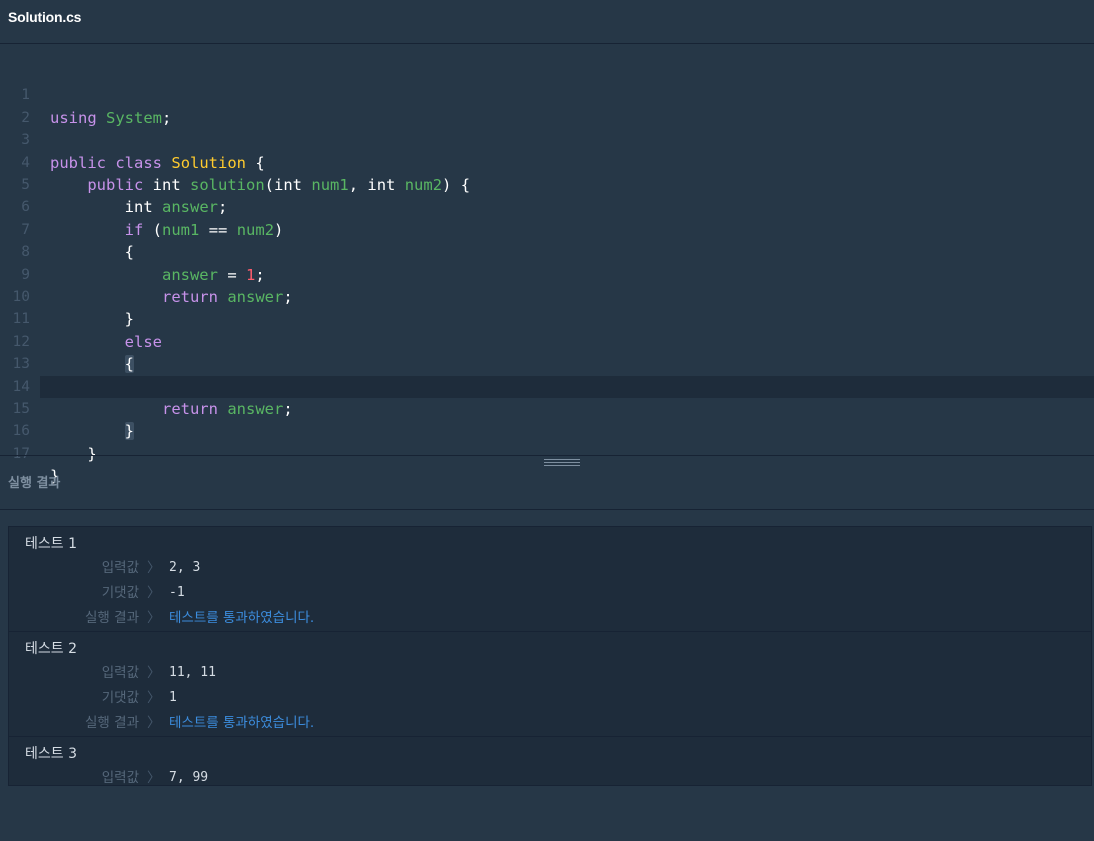  Describe the element at coordinates (51, 649) in the screenshot. I see `test-title: 테스트 2` at that location.